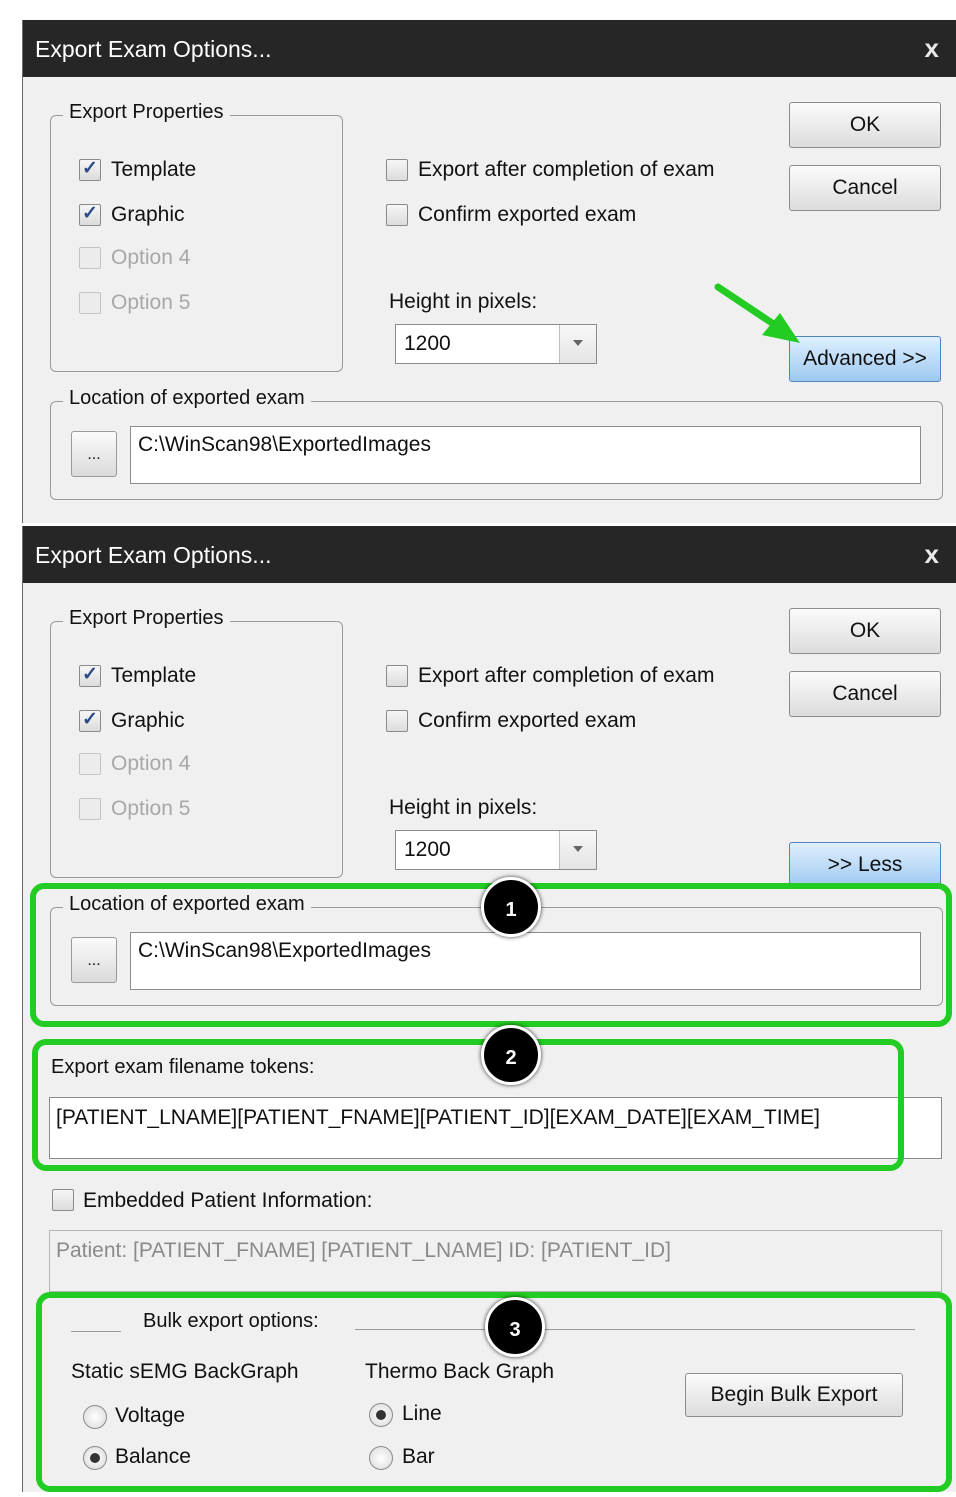  What do you see at coordinates (511, 1055) in the screenshot?
I see `badge-2: 2` at bounding box center [511, 1055].